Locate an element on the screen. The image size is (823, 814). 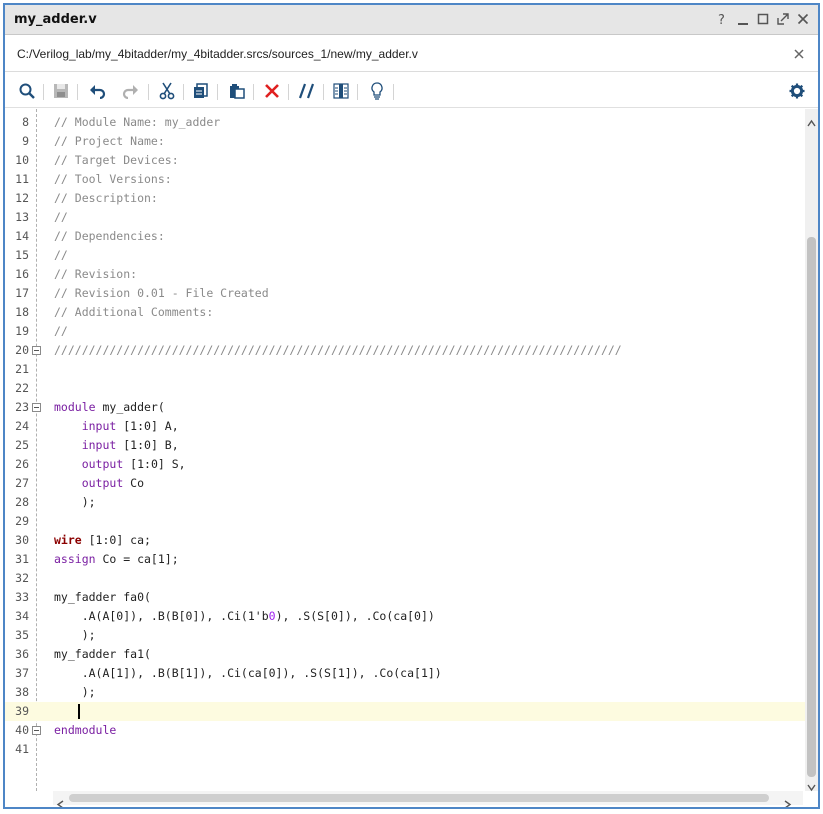
horizontal-scrollbar is located at coordinates (428, 799).